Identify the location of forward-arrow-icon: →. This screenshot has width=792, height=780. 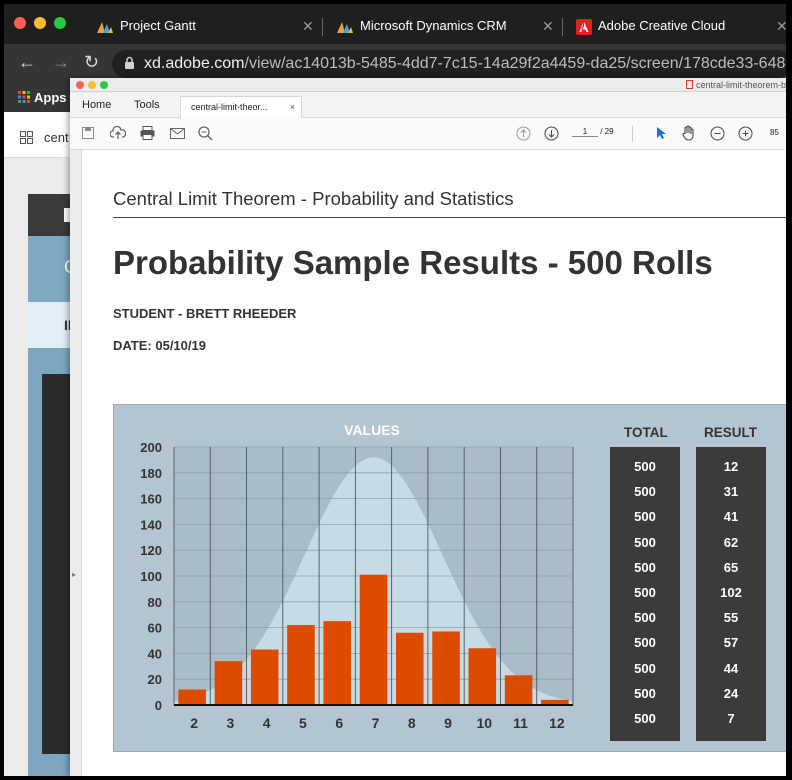
(61, 62).